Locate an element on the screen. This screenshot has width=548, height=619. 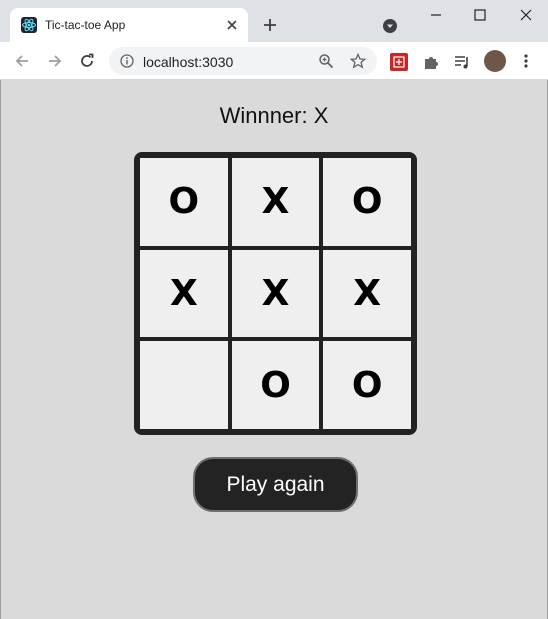
star-icon is located at coordinates (358, 60).